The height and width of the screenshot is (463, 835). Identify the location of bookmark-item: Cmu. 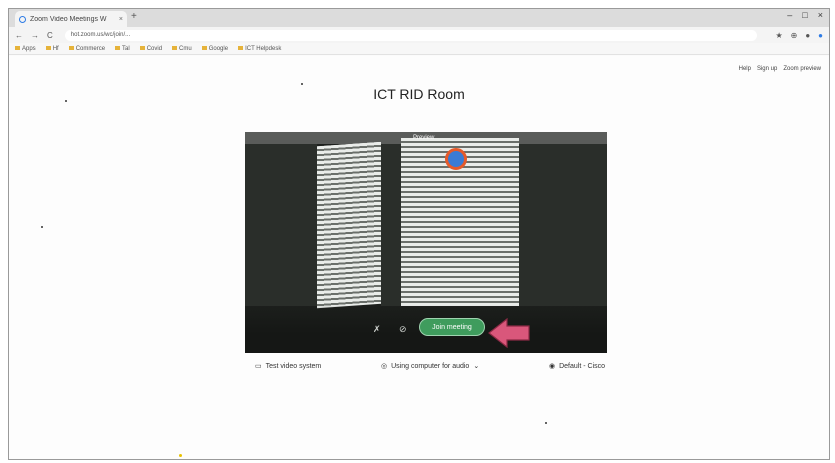
(182, 49).